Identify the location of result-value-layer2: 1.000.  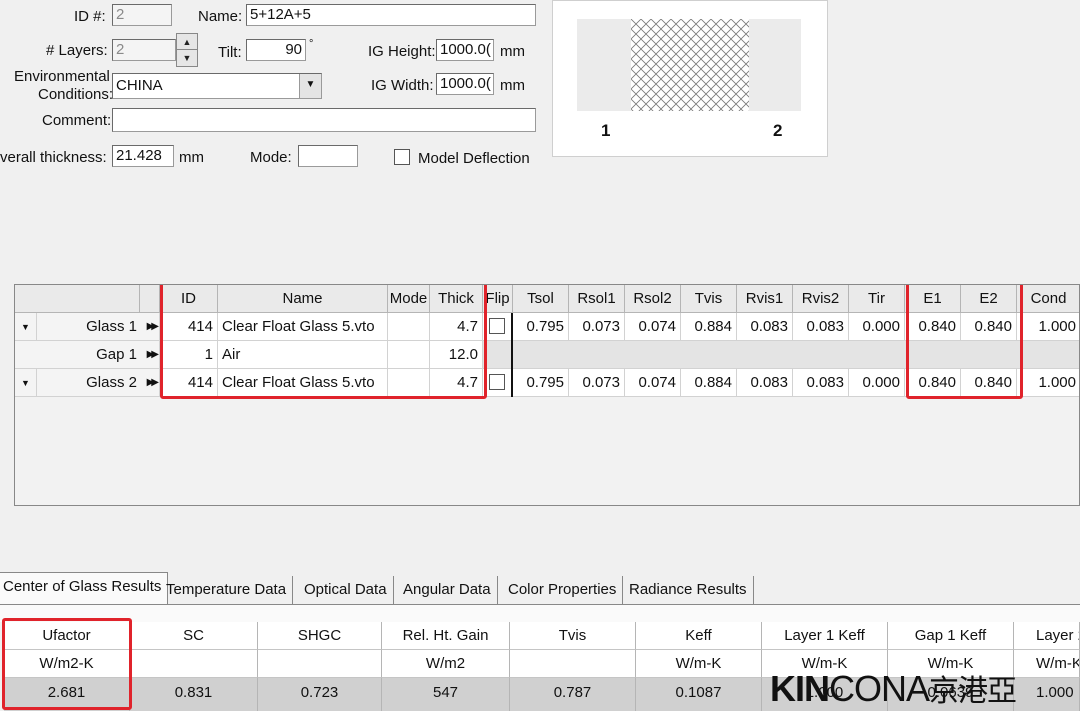
(1047, 694).